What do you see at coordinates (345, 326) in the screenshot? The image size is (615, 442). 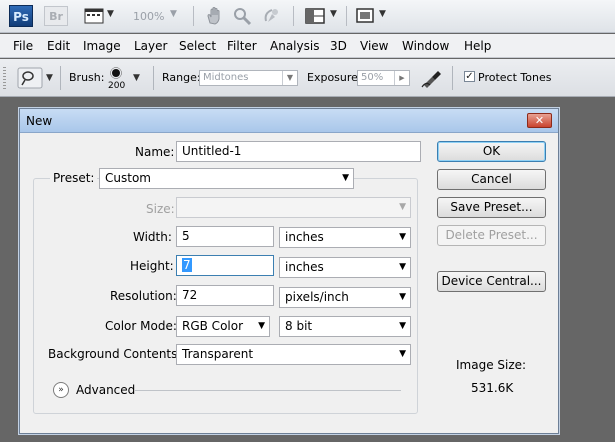 I see `bit-depth-select: 8 bit ▼` at bounding box center [345, 326].